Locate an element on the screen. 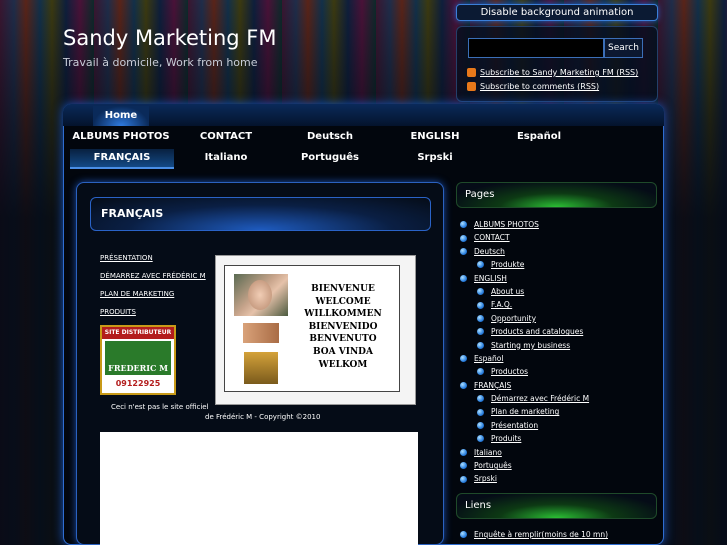 The image size is (727, 545). sidebar-page-label: ALBUMS PHOTOS is located at coordinates (506, 224).